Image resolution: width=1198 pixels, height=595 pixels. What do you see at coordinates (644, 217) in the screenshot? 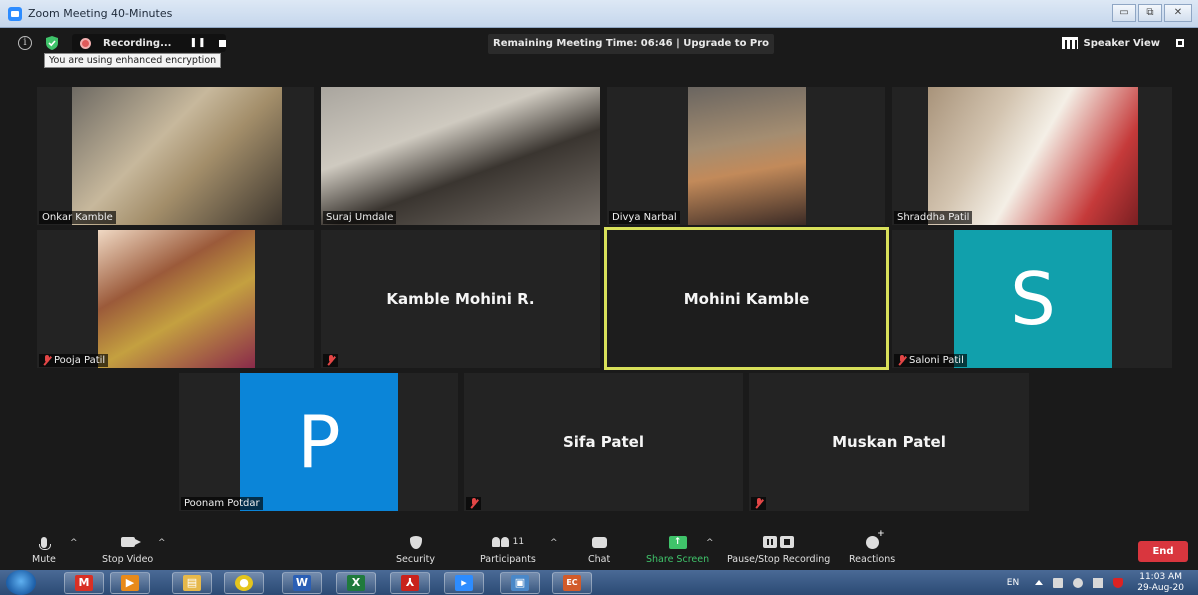
I see `participant-name-tag: Divya Narbal` at bounding box center [644, 217].